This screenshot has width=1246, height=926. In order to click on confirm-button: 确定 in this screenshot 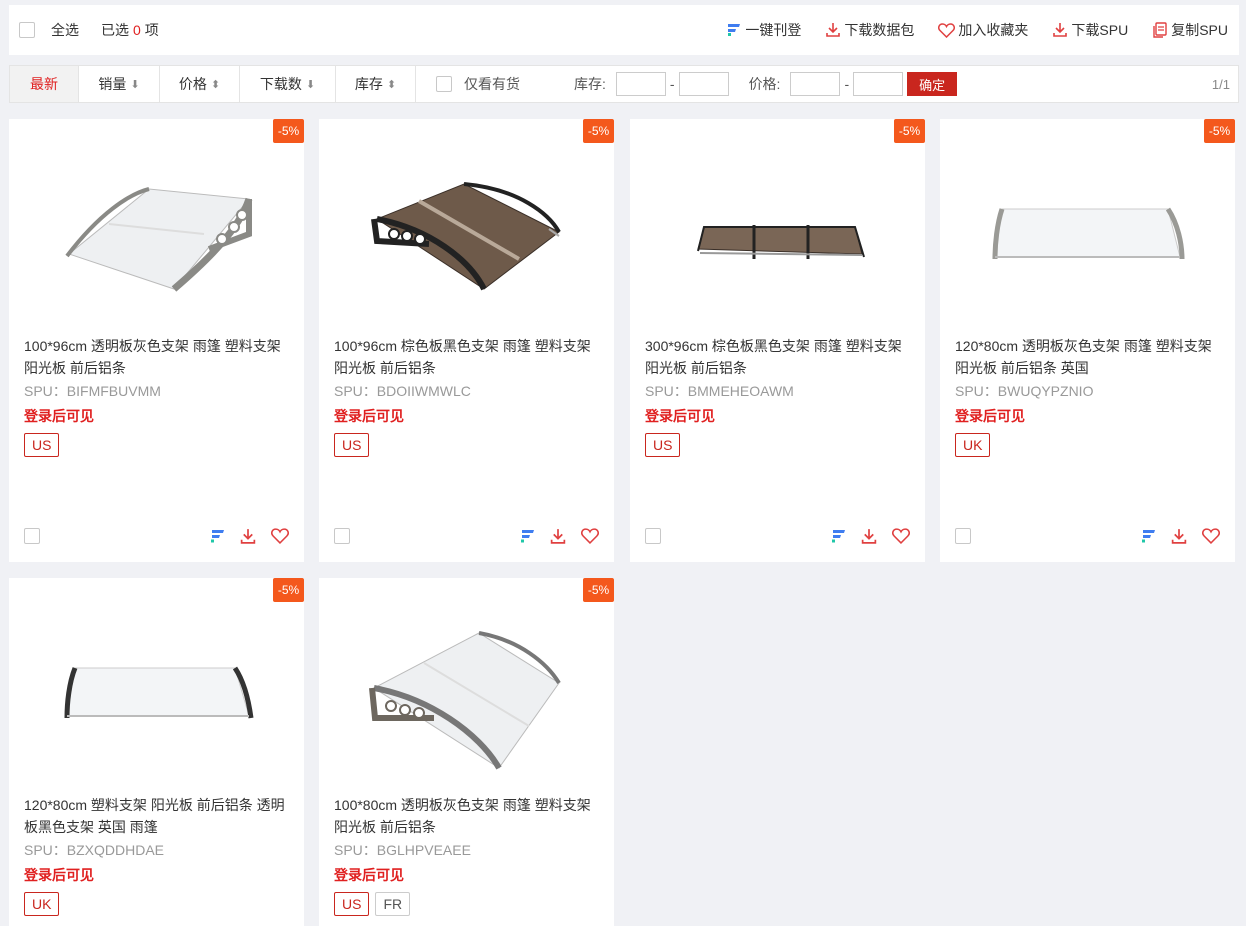, I will do `click(932, 84)`.